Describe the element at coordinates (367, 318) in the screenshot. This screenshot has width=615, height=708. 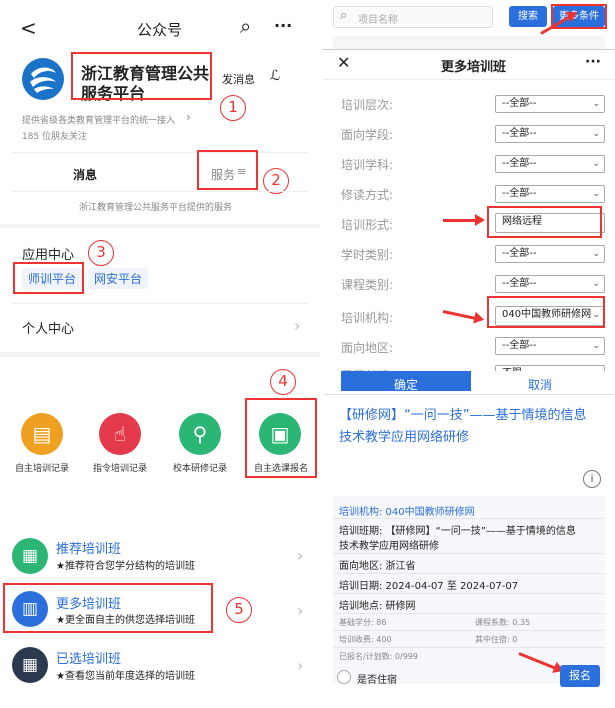
I see `institution-label: 培训机构:` at that location.